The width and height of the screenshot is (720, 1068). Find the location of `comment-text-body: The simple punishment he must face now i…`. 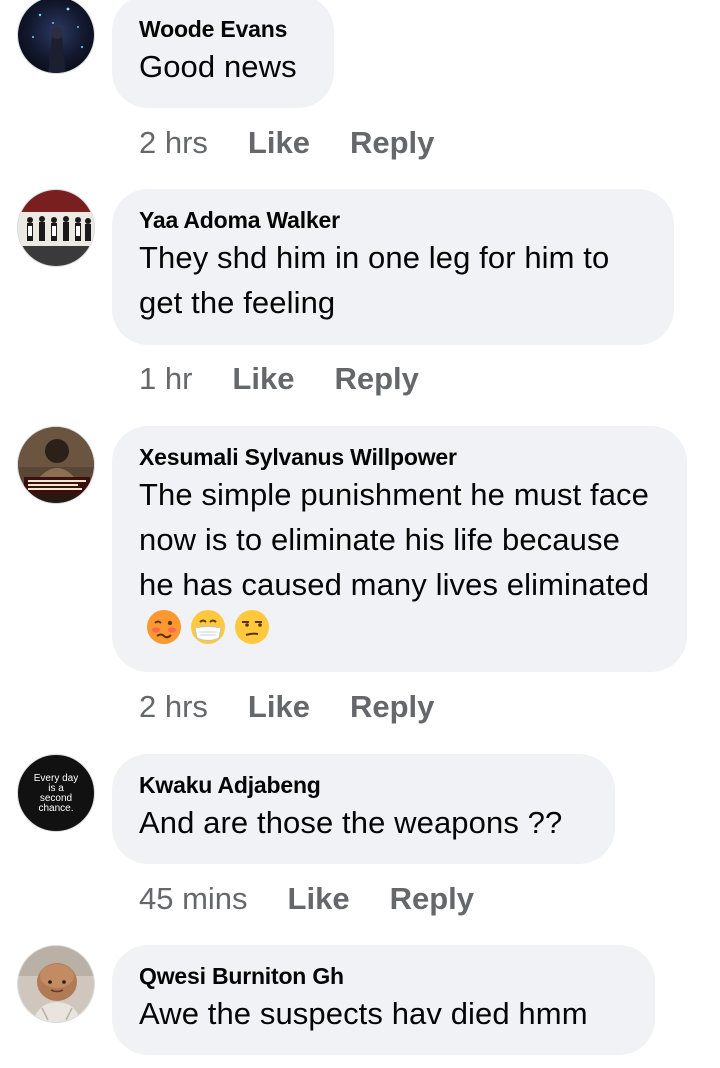

comment-text-body: The simple punishment he must face now i… is located at coordinates (394, 539).